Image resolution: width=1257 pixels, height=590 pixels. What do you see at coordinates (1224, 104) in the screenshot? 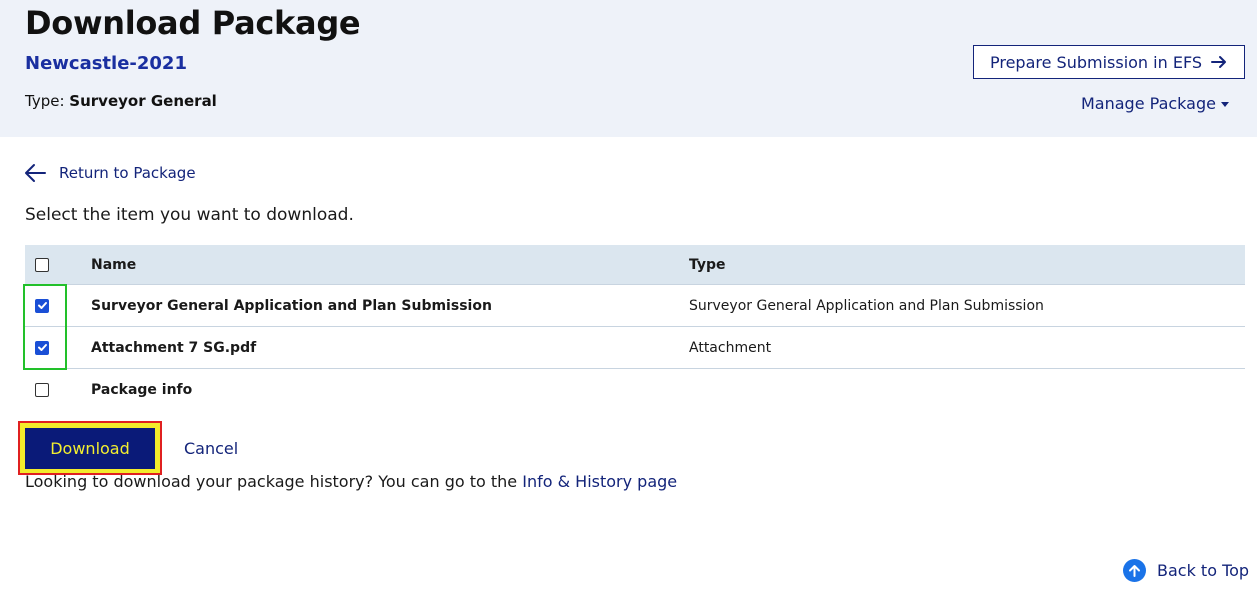
I see `caret-down-icon` at bounding box center [1224, 104].